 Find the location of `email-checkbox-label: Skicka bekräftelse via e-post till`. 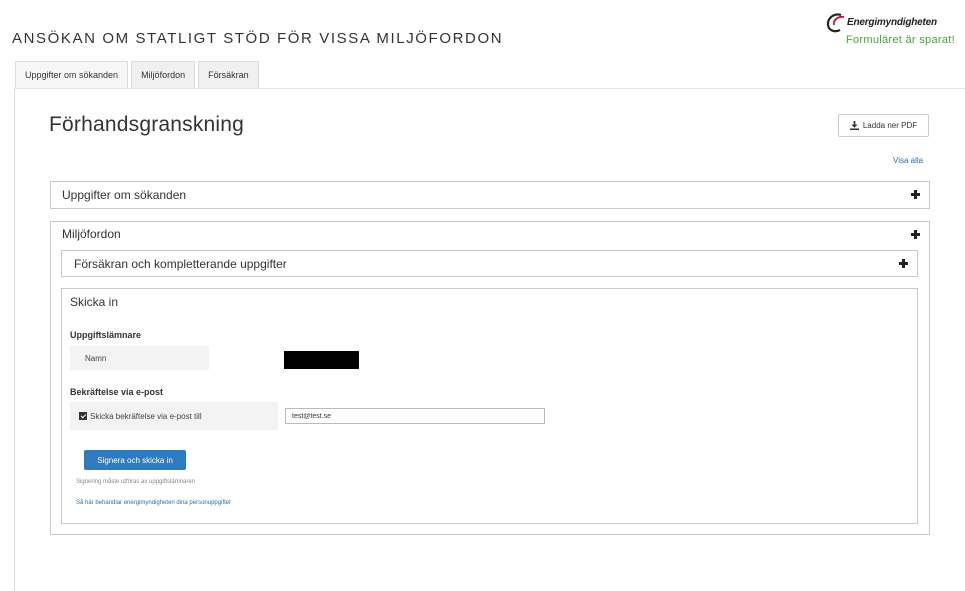

email-checkbox-label: Skicka bekräftelse via e-post till is located at coordinates (146, 416).